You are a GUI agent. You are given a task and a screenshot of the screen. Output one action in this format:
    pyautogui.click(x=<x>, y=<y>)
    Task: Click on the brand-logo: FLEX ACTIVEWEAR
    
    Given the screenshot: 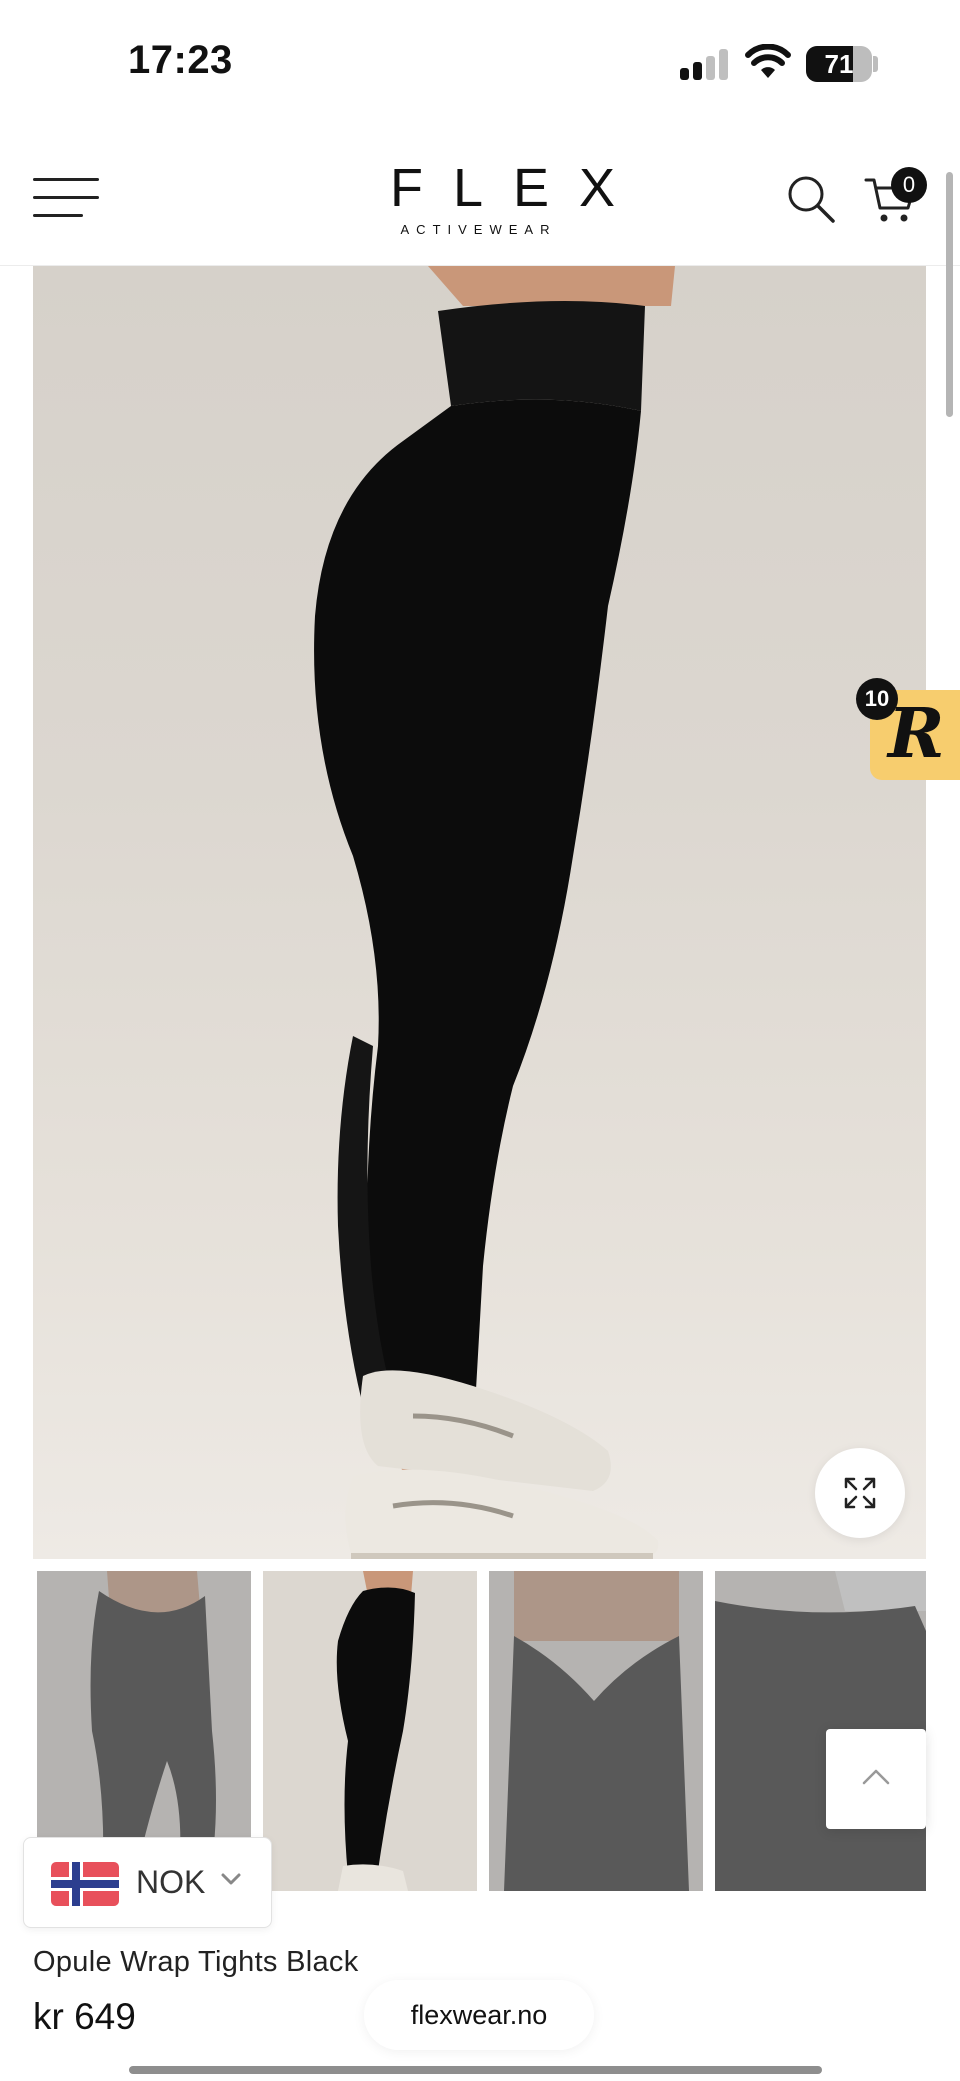 What is the action you would take?
    pyautogui.click(x=503, y=197)
    